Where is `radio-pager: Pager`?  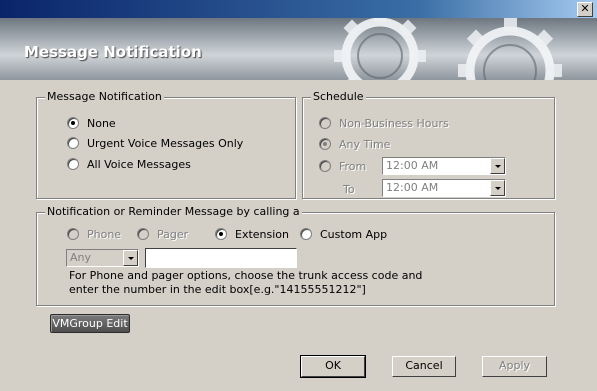
radio-pager: Pager is located at coordinates (162, 236).